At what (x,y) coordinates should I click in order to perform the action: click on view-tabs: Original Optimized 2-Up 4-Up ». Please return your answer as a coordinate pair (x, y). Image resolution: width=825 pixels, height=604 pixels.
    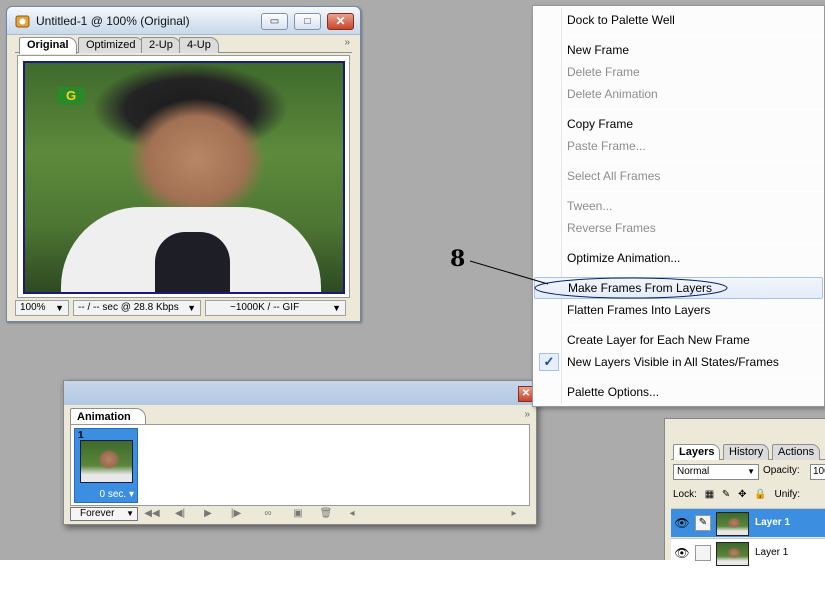
    Looking at the image, I should click on (183, 45).